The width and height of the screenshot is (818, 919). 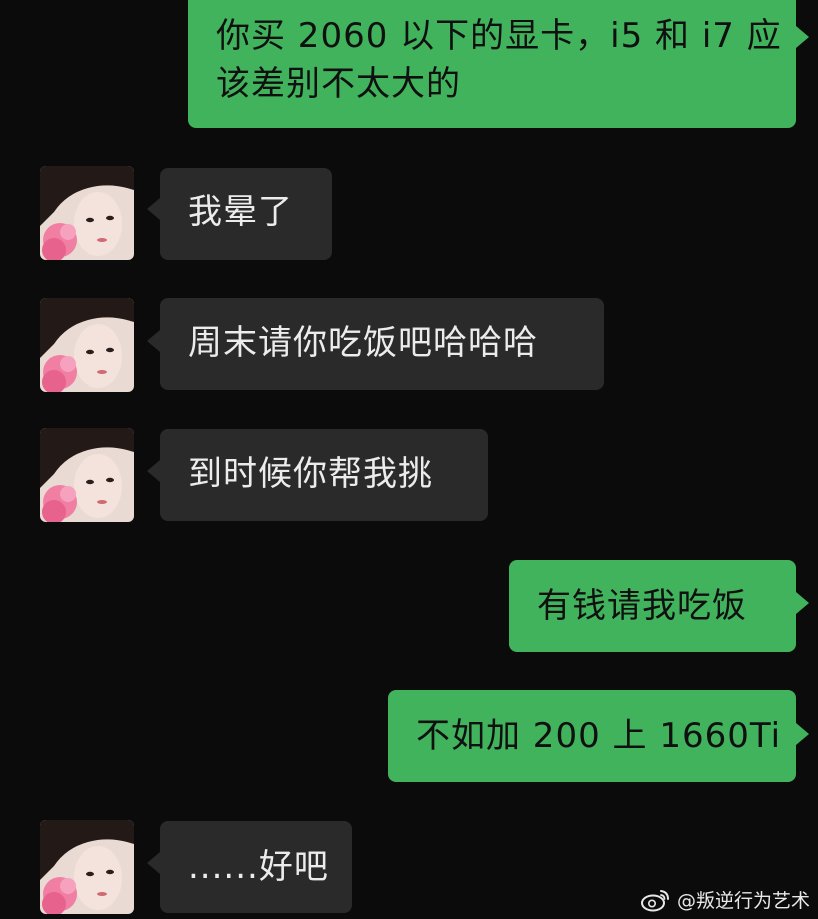 I want to click on message-bubble: 我晕了, so click(x=246, y=214).